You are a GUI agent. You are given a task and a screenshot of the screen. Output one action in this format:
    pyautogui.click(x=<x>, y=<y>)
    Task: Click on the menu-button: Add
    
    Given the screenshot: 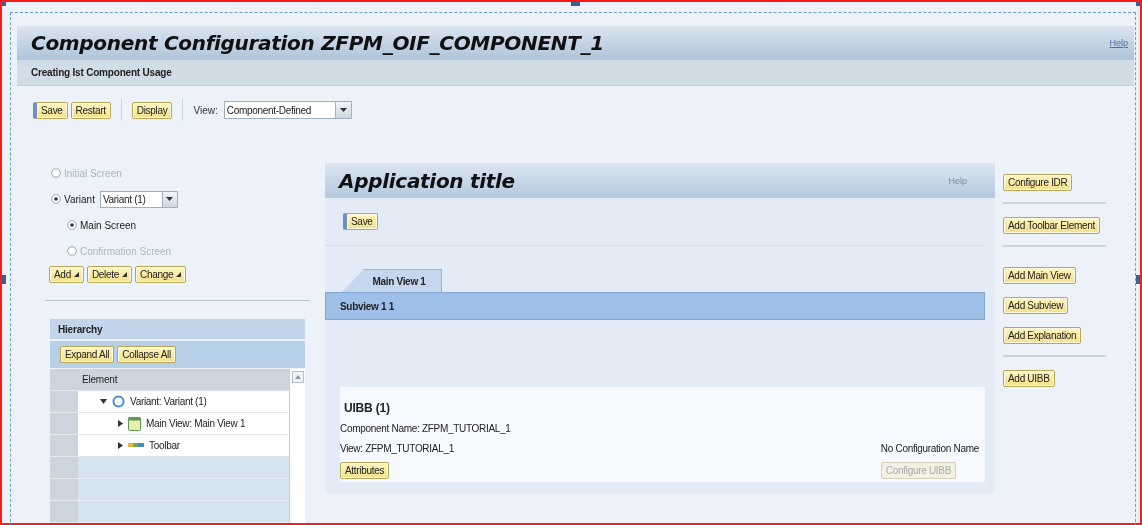 What is the action you would take?
    pyautogui.click(x=66, y=274)
    